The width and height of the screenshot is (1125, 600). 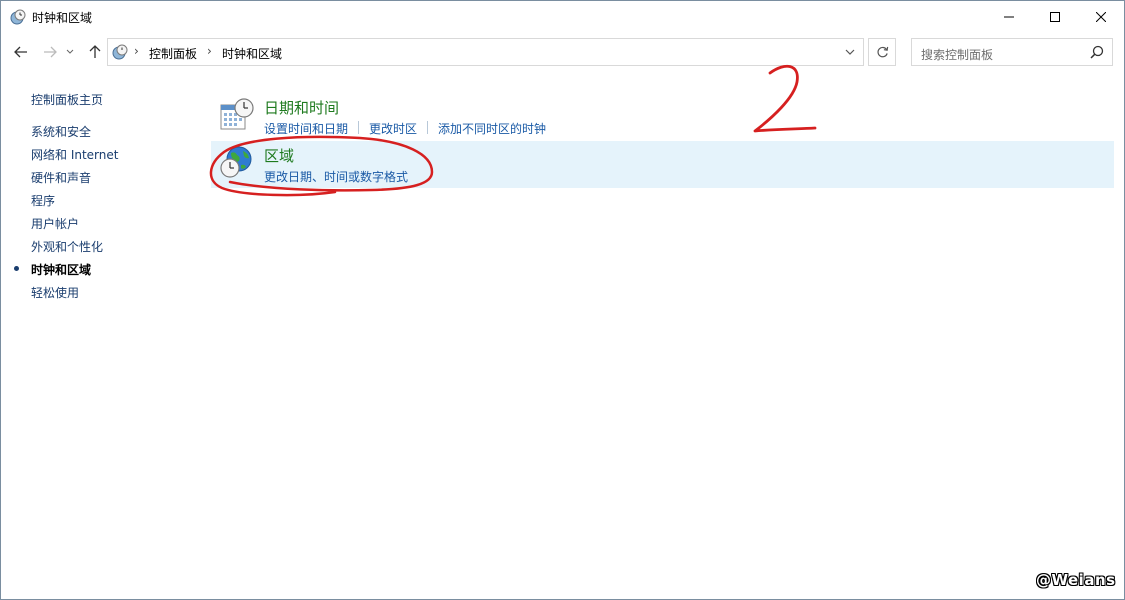 What do you see at coordinates (393, 128) in the screenshot?
I see `link-change-timezone: 更改时区` at bounding box center [393, 128].